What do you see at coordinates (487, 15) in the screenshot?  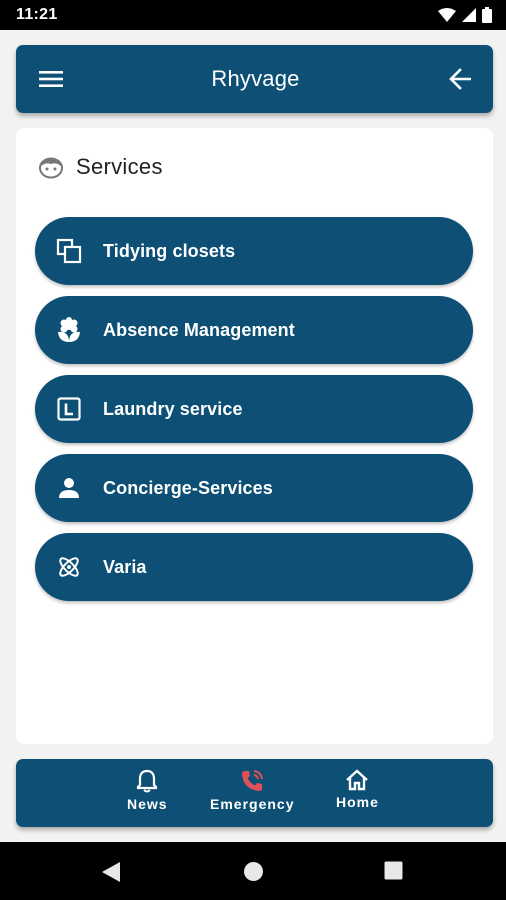 I see `battery-icon` at bounding box center [487, 15].